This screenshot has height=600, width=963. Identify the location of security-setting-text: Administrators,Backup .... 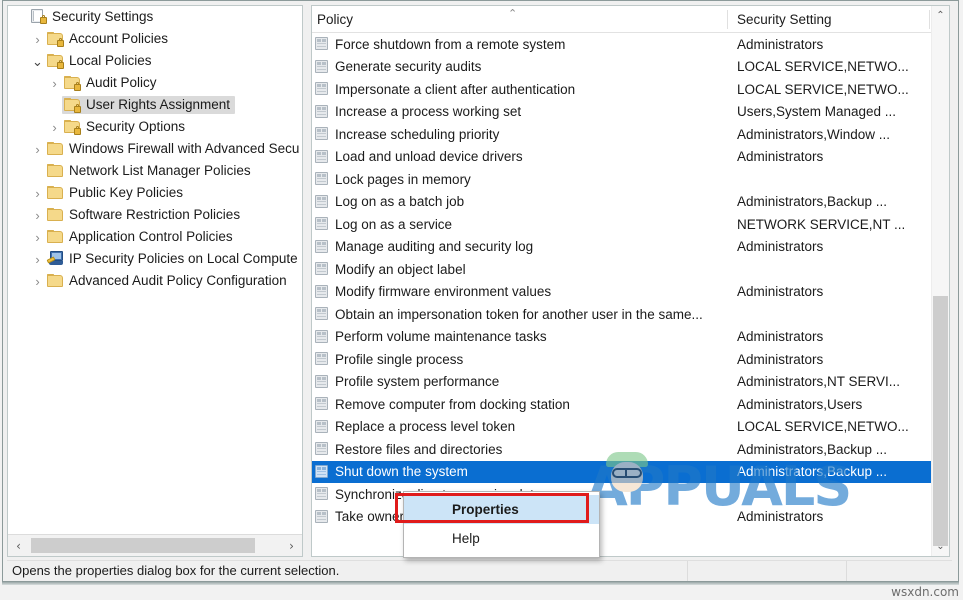
(812, 202).